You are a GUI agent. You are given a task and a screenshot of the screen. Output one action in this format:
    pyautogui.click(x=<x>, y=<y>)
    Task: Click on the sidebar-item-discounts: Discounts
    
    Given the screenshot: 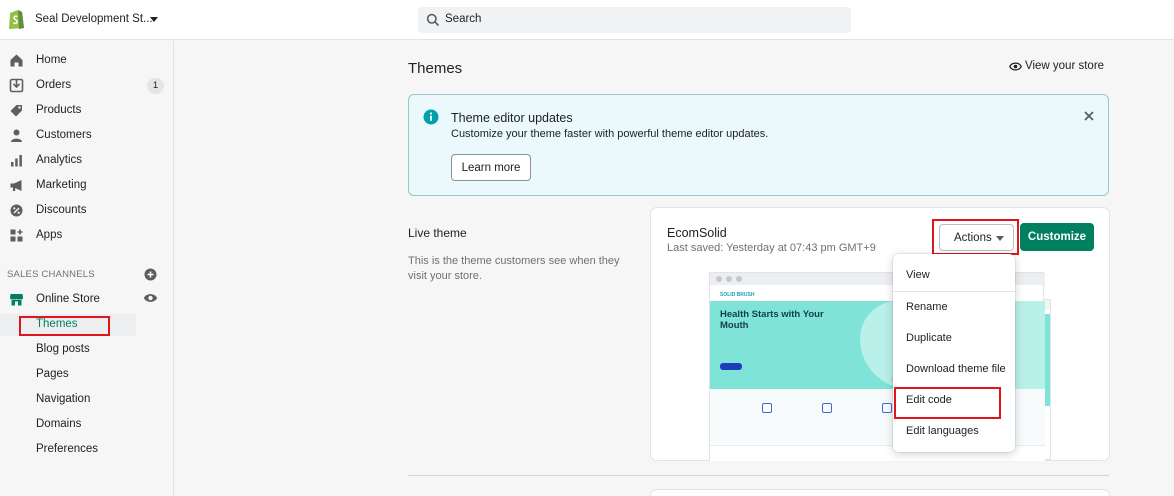 What is the action you would take?
    pyautogui.click(x=87, y=211)
    